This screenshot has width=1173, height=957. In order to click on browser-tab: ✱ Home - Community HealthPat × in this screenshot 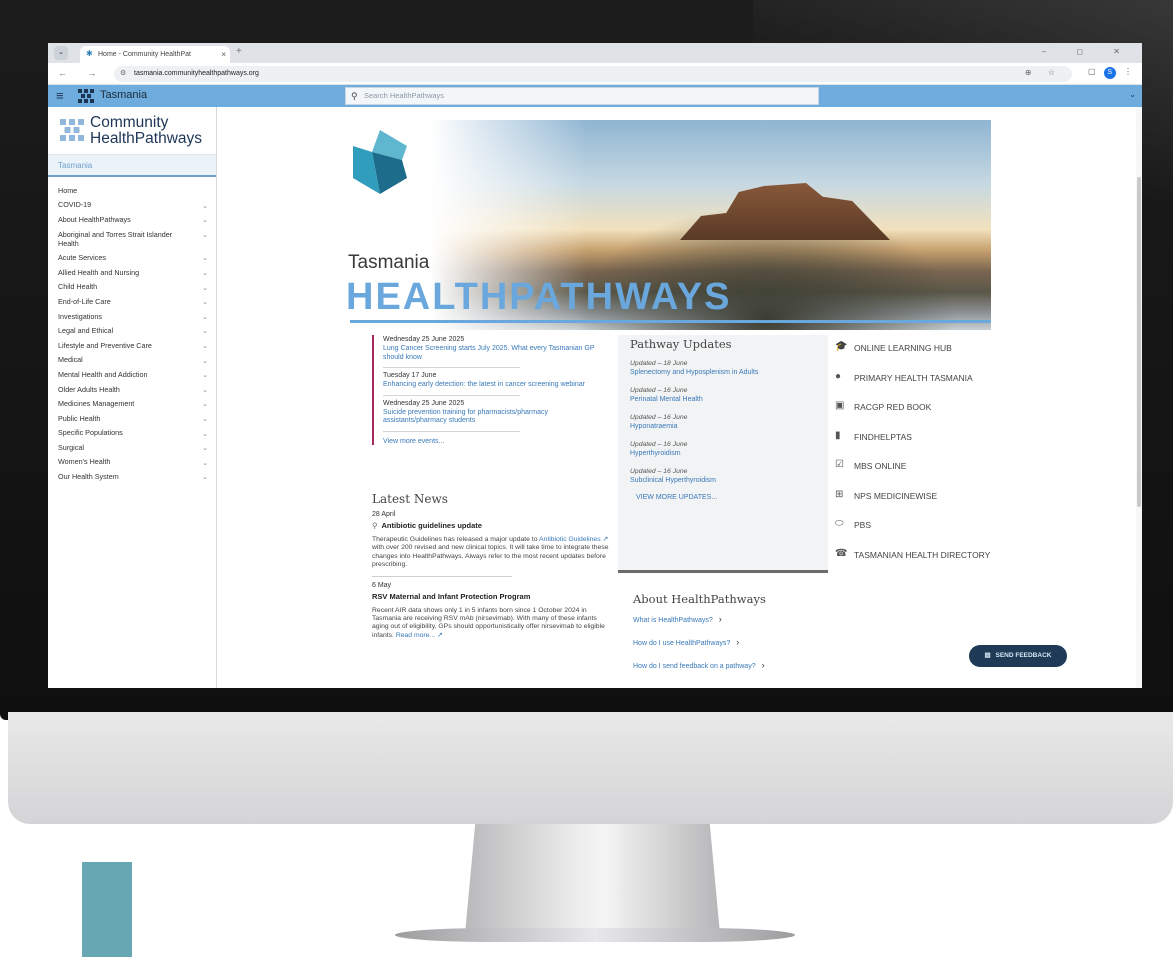, I will do `click(155, 54)`.